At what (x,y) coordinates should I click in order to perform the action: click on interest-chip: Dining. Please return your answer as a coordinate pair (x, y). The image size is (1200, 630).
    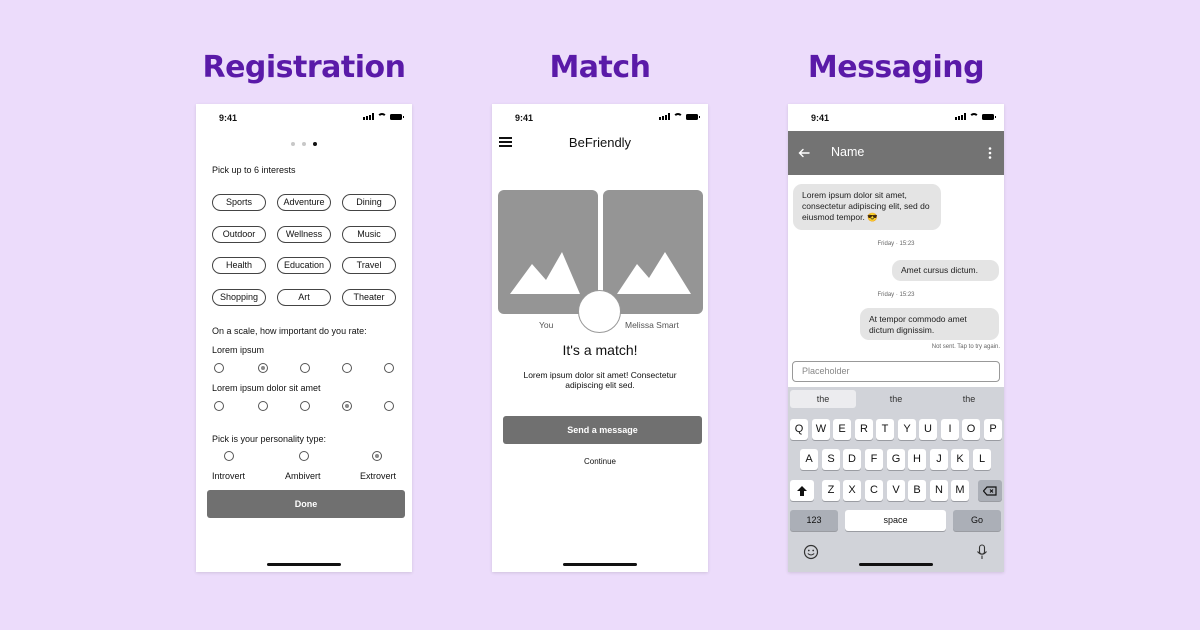
    Looking at the image, I should click on (369, 202).